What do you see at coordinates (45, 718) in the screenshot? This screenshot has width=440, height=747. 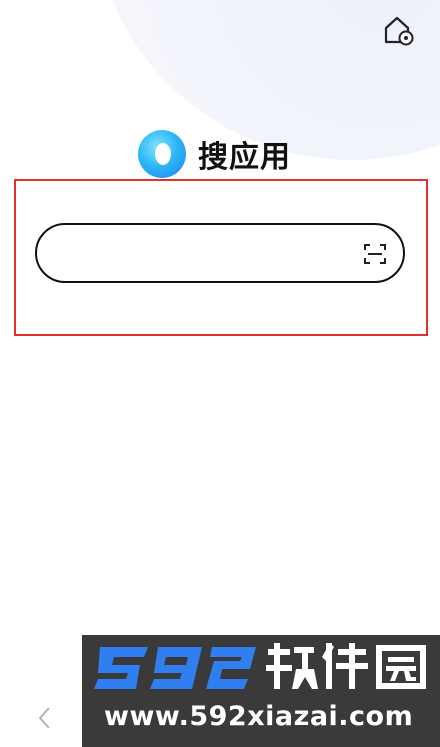 I see `chevron-left-icon` at bounding box center [45, 718].